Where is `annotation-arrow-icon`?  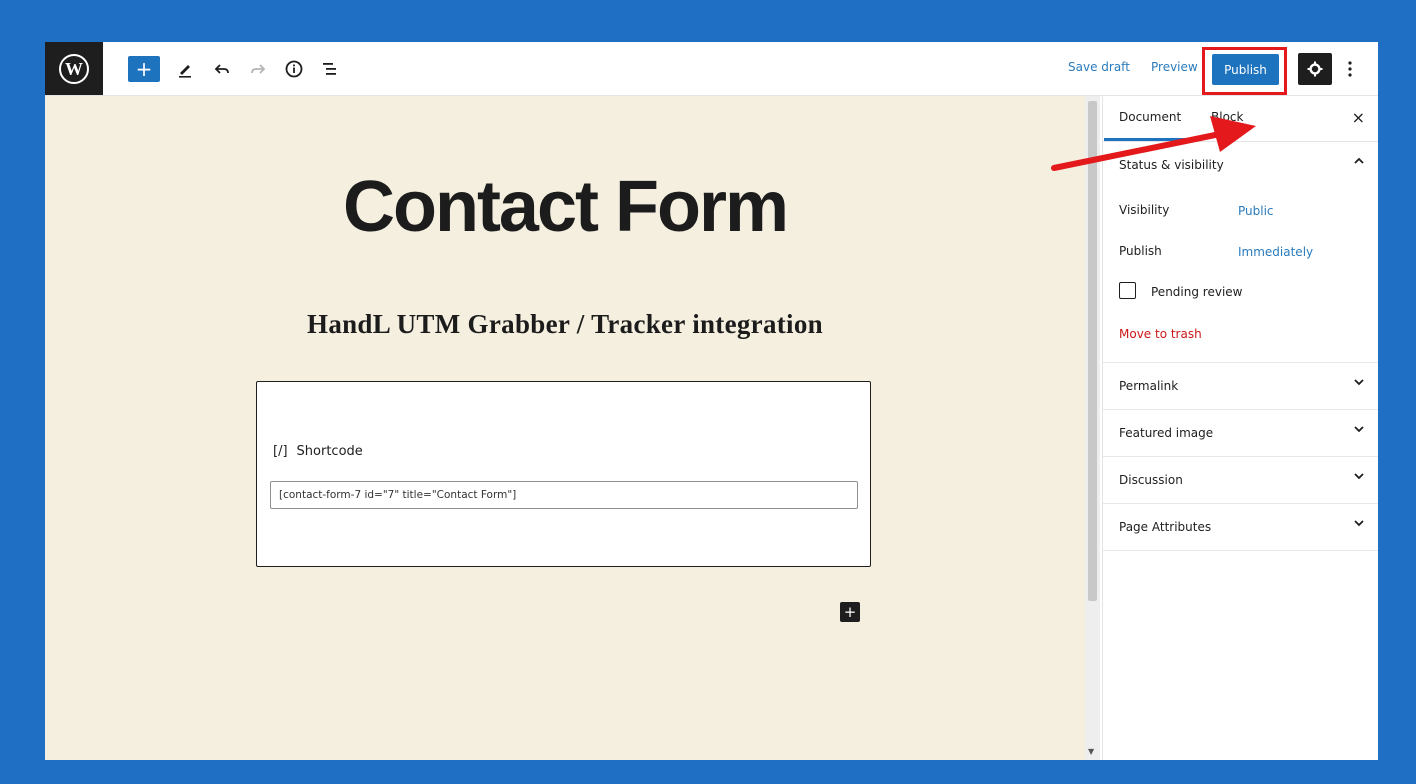
annotation-arrow-icon is located at coordinates (1153, 143).